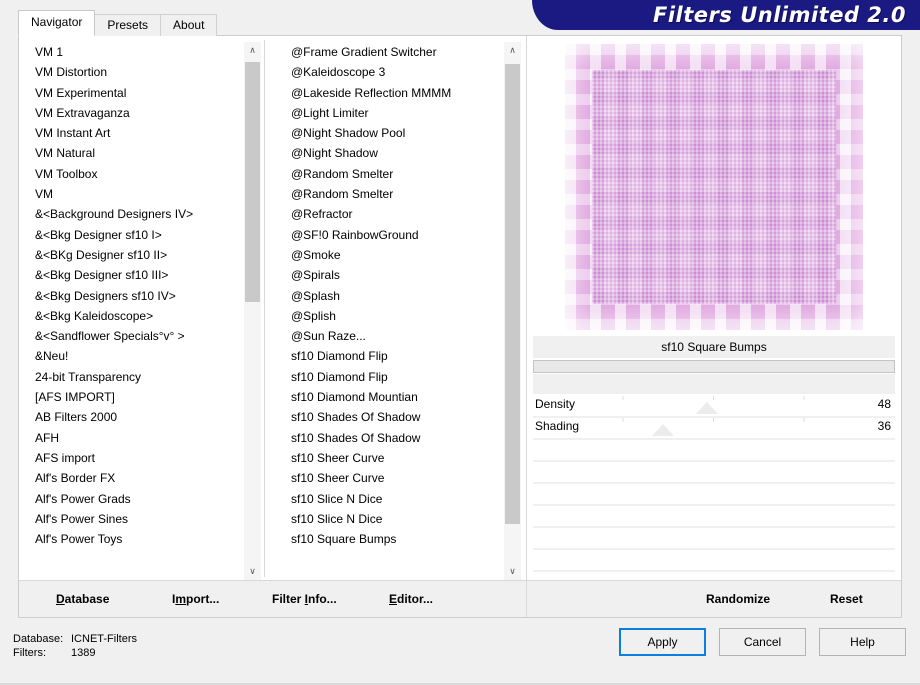 This screenshot has height=685, width=920. Describe the element at coordinates (57, 23) in the screenshot. I see `tab-navigator: Navigator` at that location.